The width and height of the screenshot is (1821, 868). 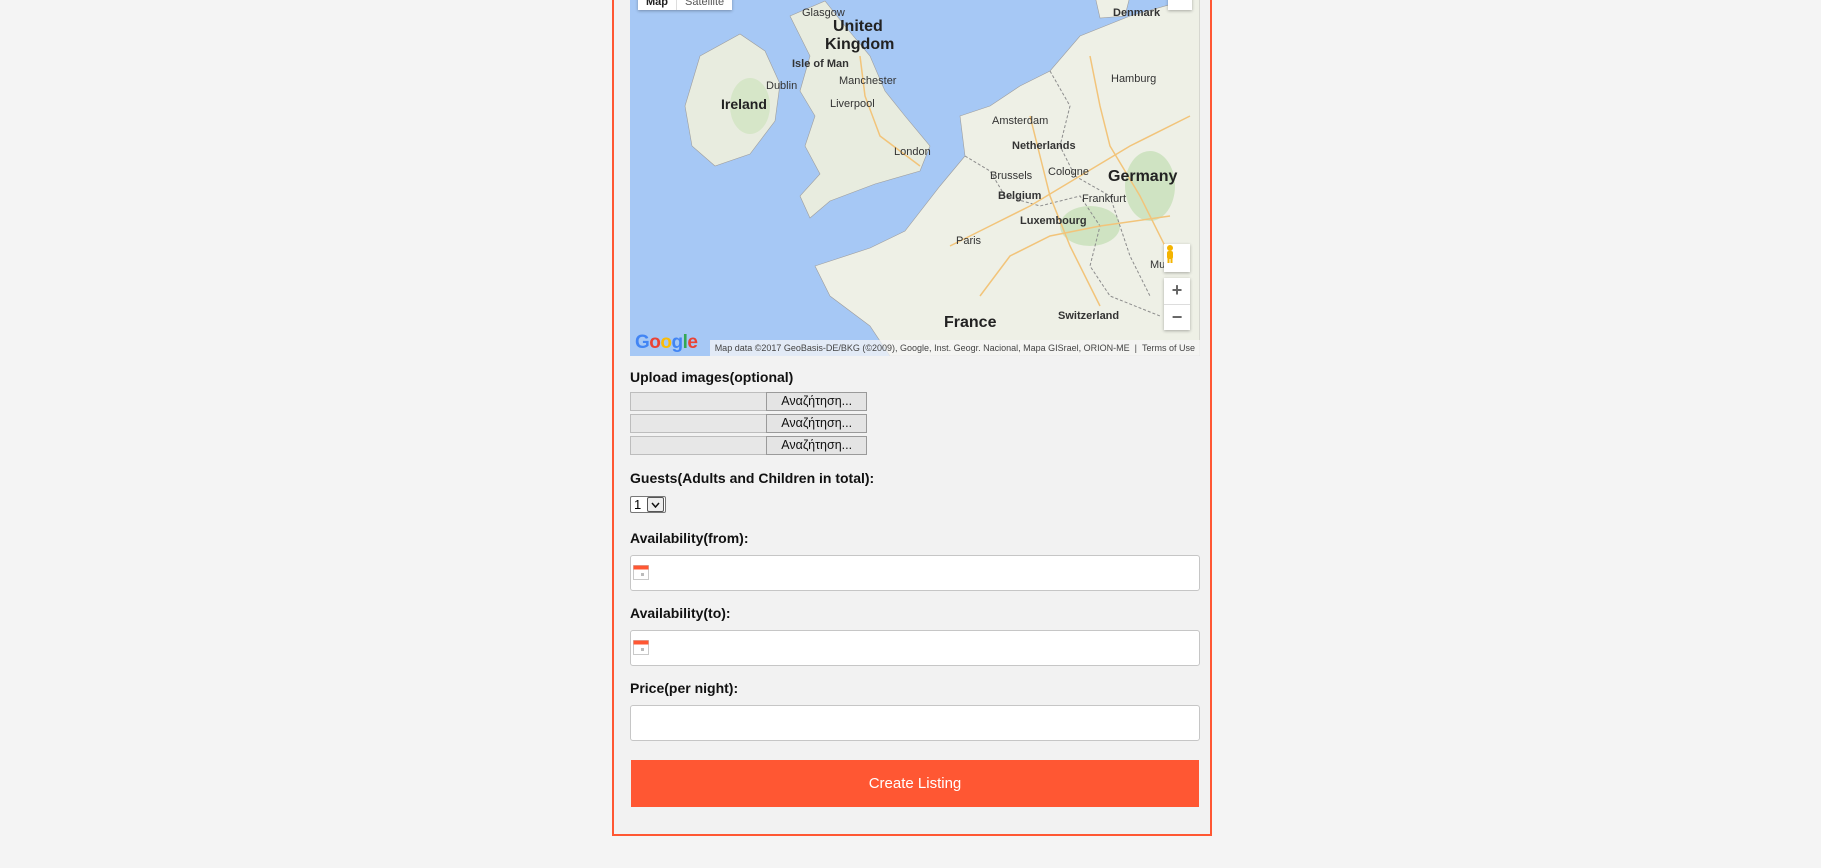 I want to click on map-label-cologne: Cologne, so click(x=1068, y=172).